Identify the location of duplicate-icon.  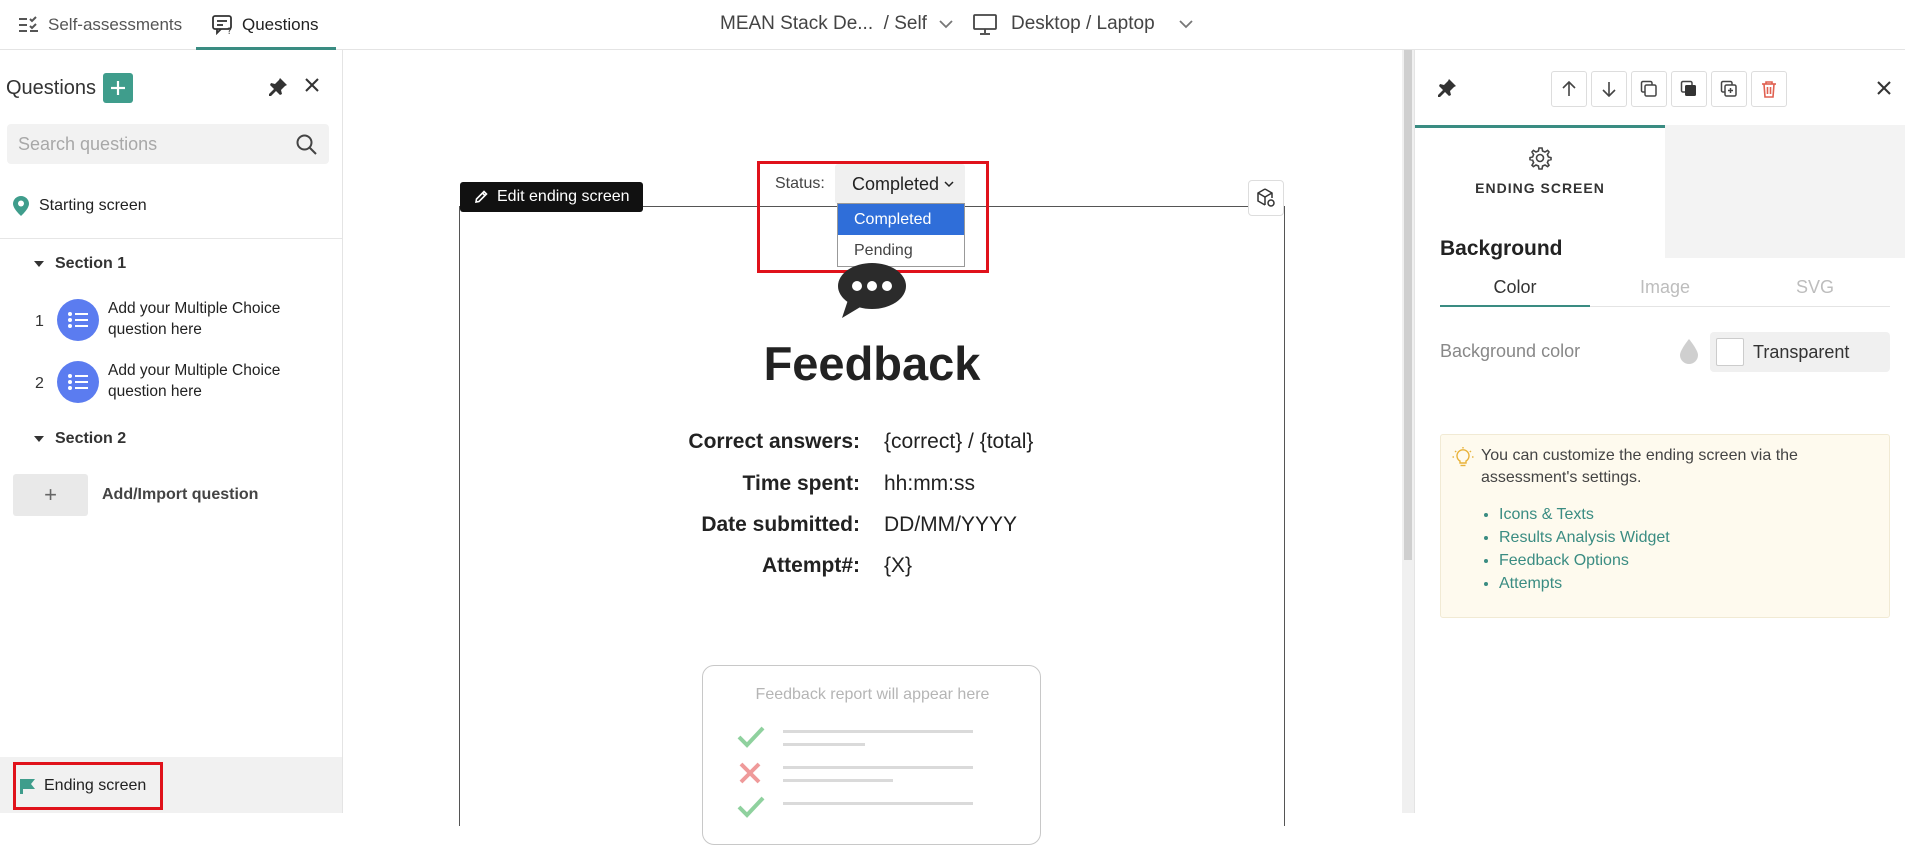
(1688, 88).